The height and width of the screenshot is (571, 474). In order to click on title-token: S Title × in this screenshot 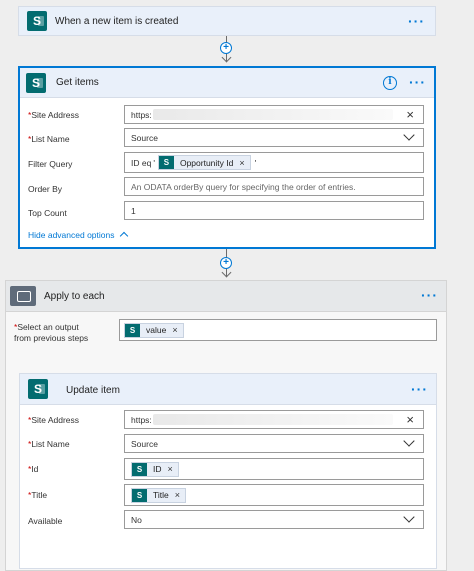, I will do `click(159, 495)`.